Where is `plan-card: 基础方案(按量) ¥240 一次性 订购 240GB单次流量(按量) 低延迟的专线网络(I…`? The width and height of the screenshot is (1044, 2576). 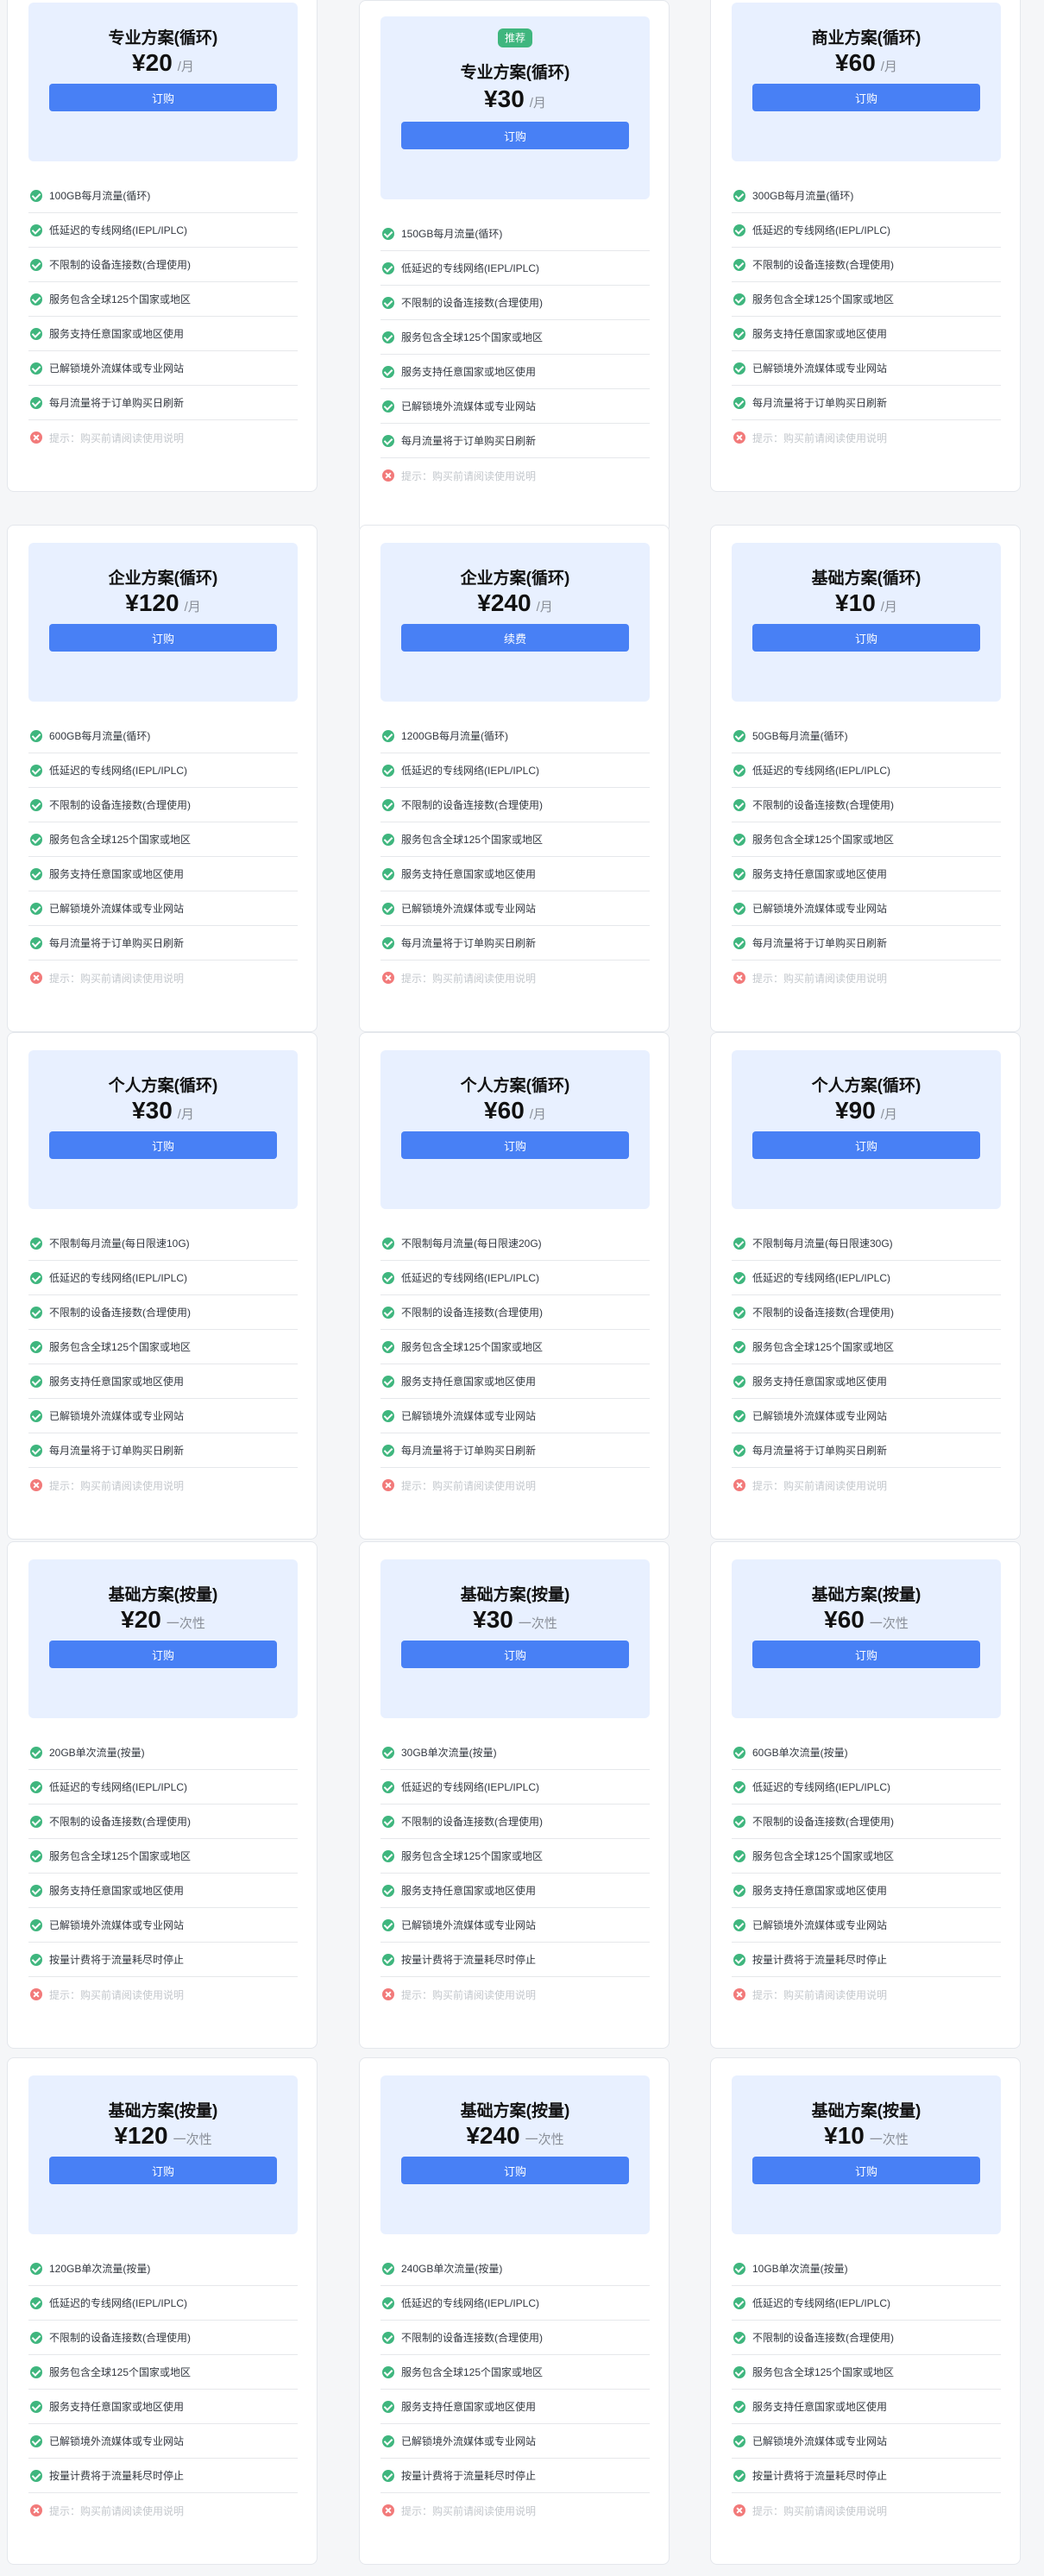
plan-card: 基础方案(按量) ¥240 一次性 订购 240GB单次流量(按量) 低延迟的专线网络(I… is located at coordinates (514, 2311).